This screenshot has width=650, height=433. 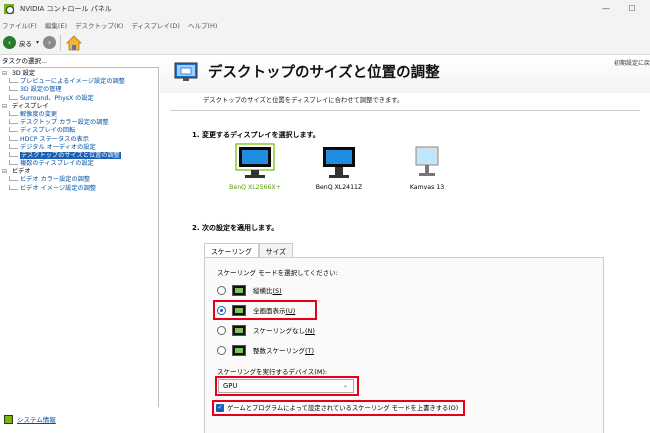 I want to click on tree-item-surround-physx: Surround、PhysX の設定, so click(x=79, y=98).